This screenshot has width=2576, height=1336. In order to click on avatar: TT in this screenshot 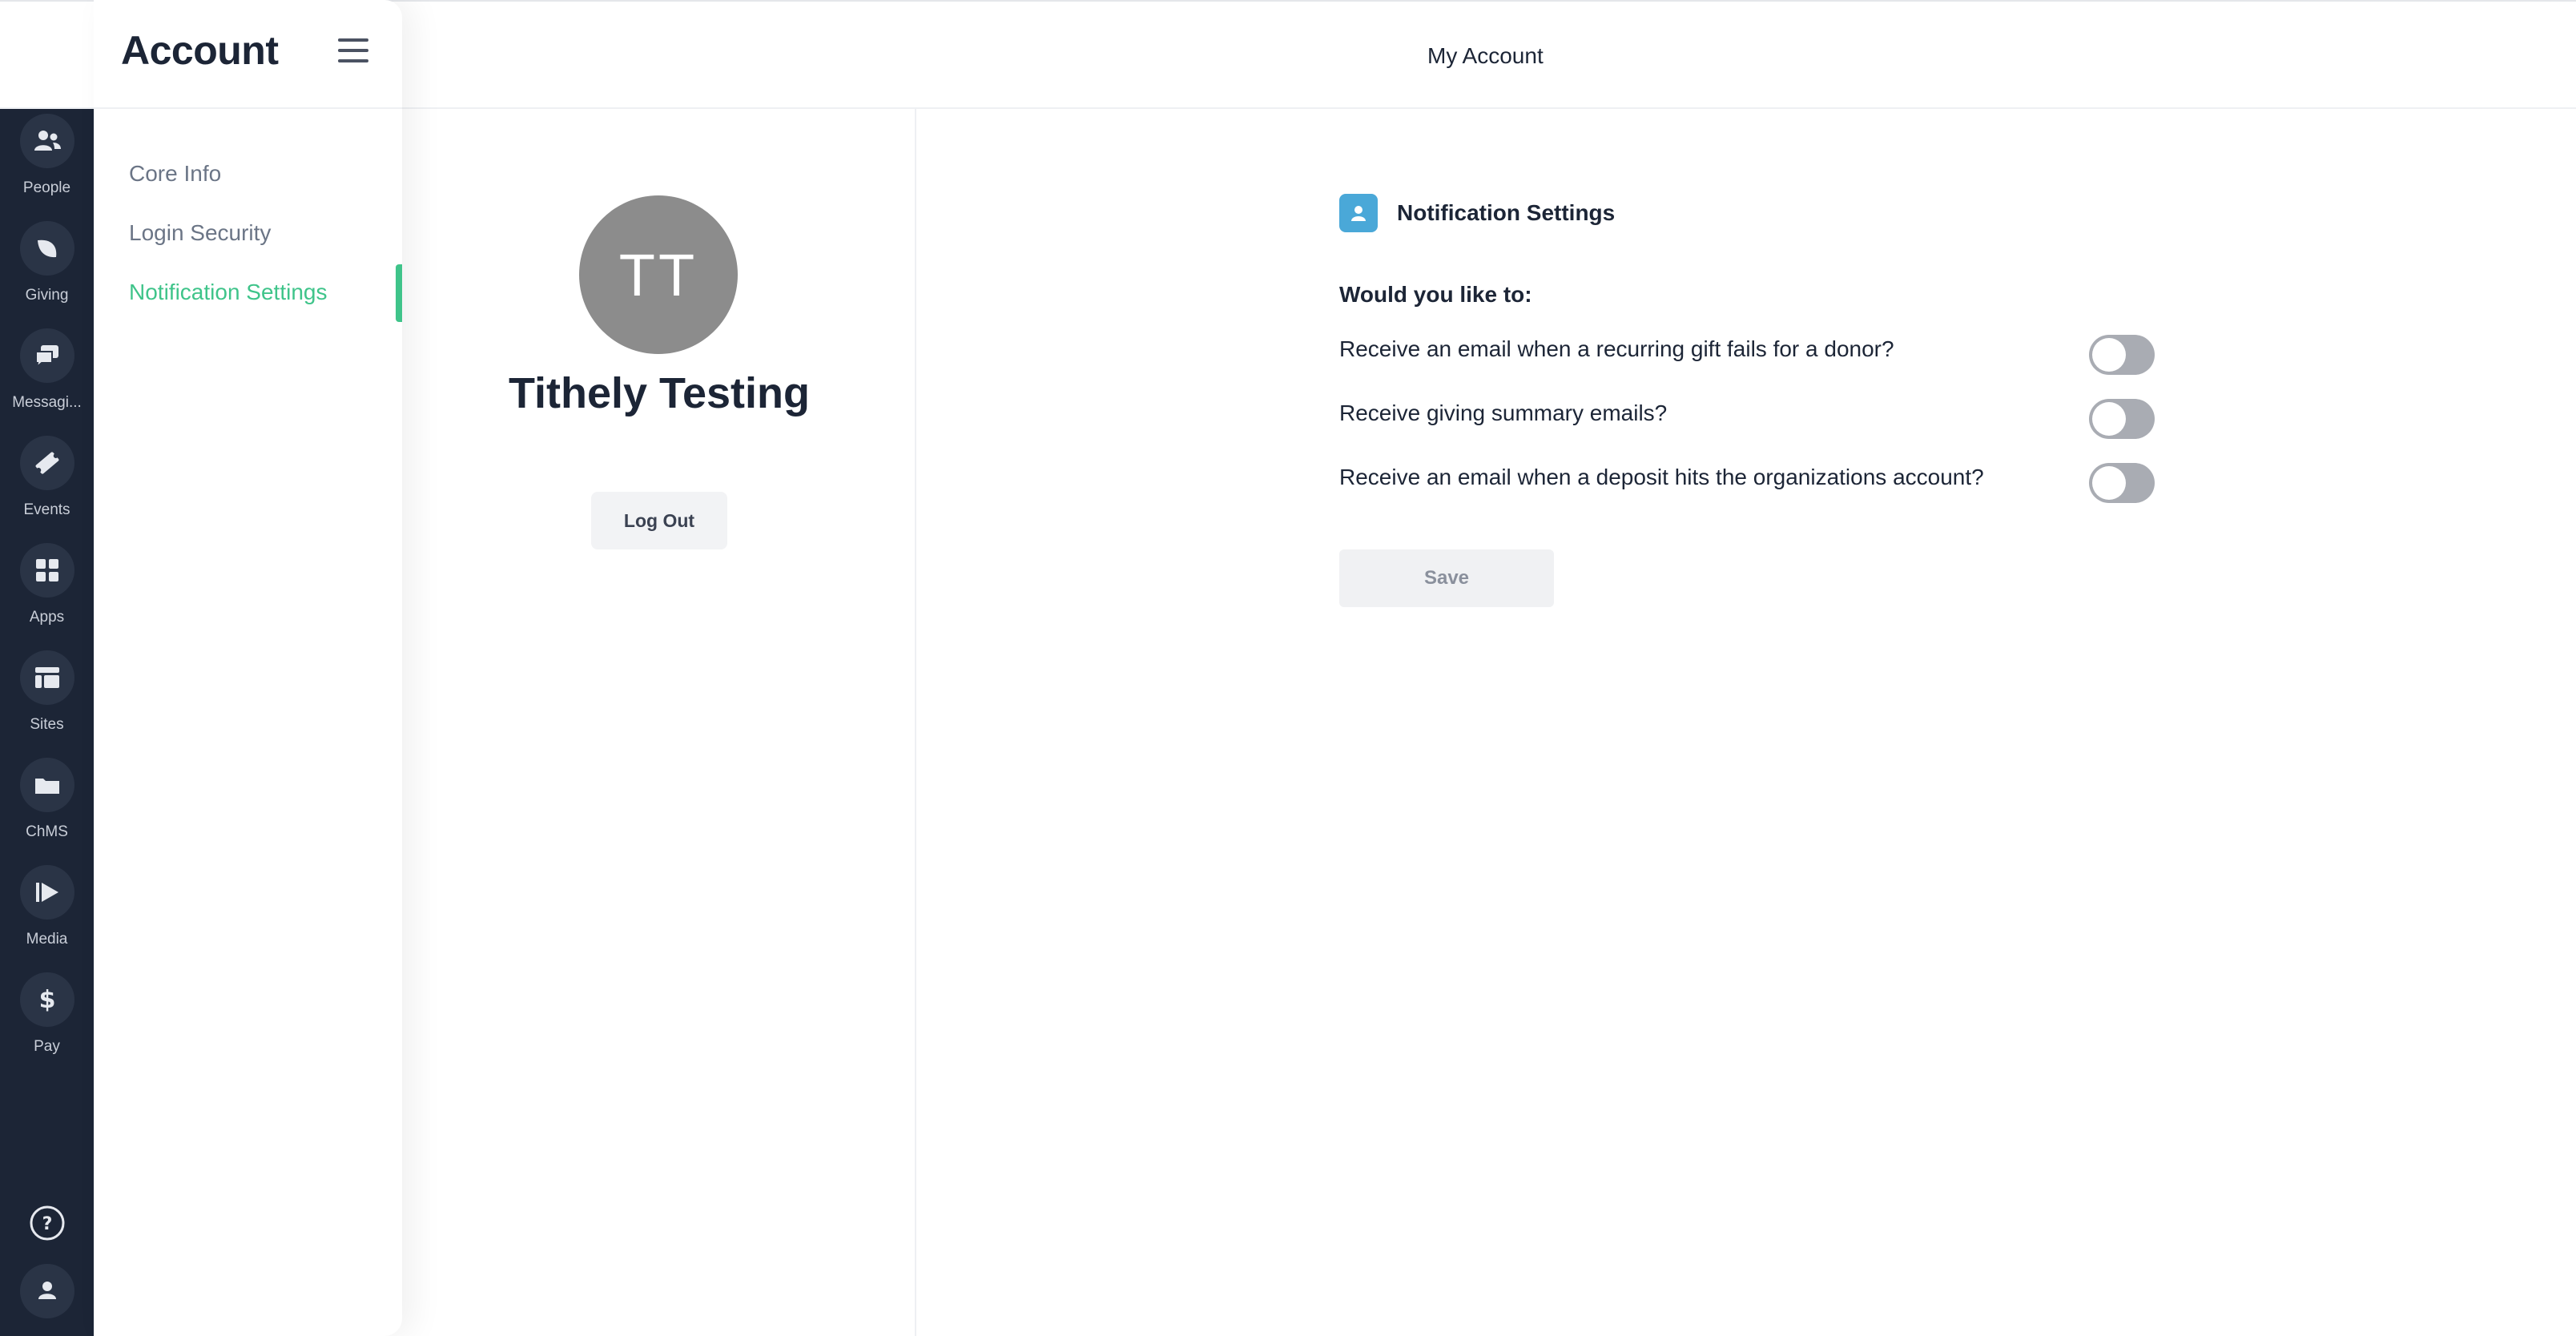, I will do `click(658, 274)`.